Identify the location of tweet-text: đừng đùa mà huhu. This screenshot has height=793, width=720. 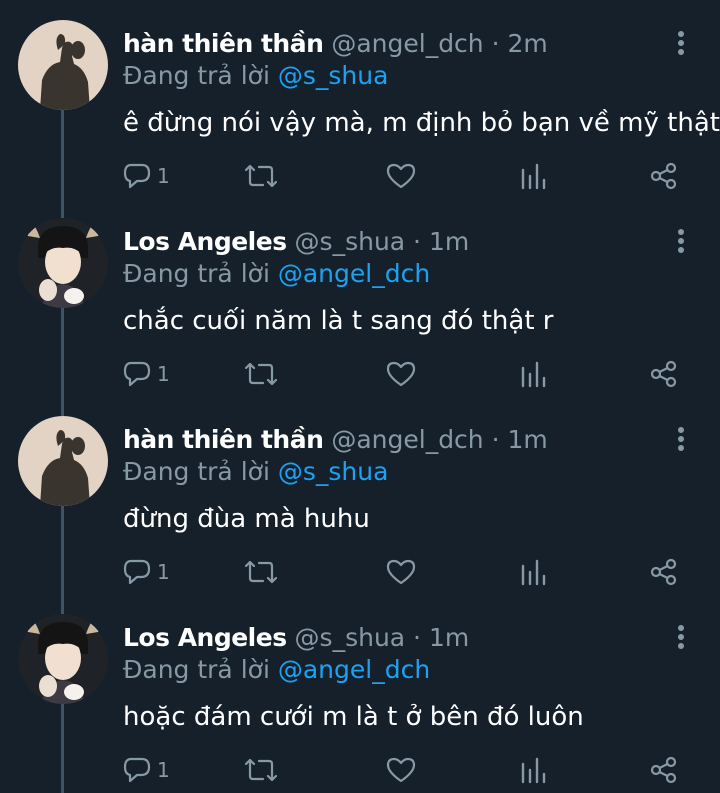
(246, 519).